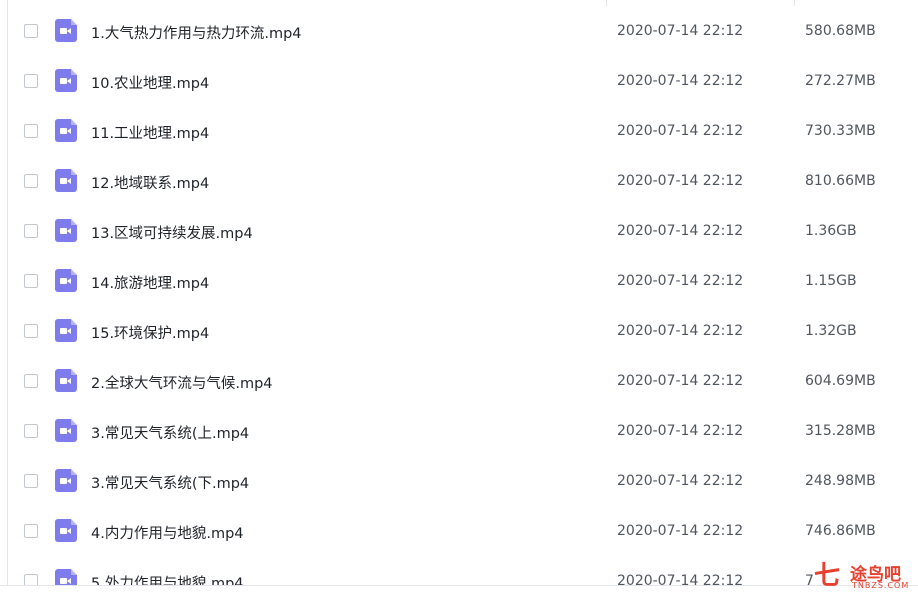 Image resolution: width=918 pixels, height=597 pixels. Describe the element at coordinates (831, 281) in the screenshot. I see `file-size: 1.15GB` at that location.